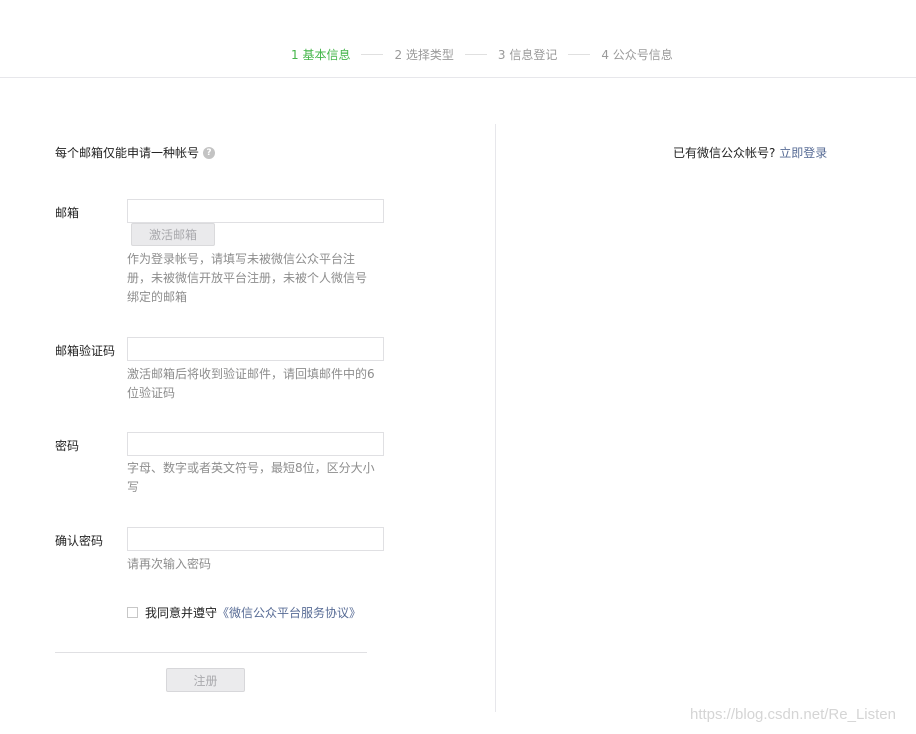 This screenshot has height=734, width=916. Describe the element at coordinates (424, 54) in the screenshot. I see `step-select-type: 2 选择类型` at that location.